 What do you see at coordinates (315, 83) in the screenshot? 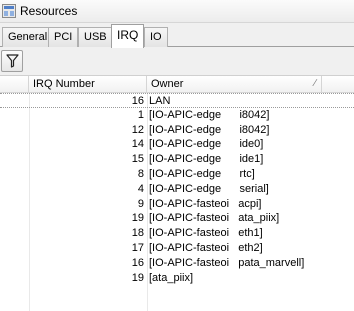
I see `sort-icon: ∕` at bounding box center [315, 83].